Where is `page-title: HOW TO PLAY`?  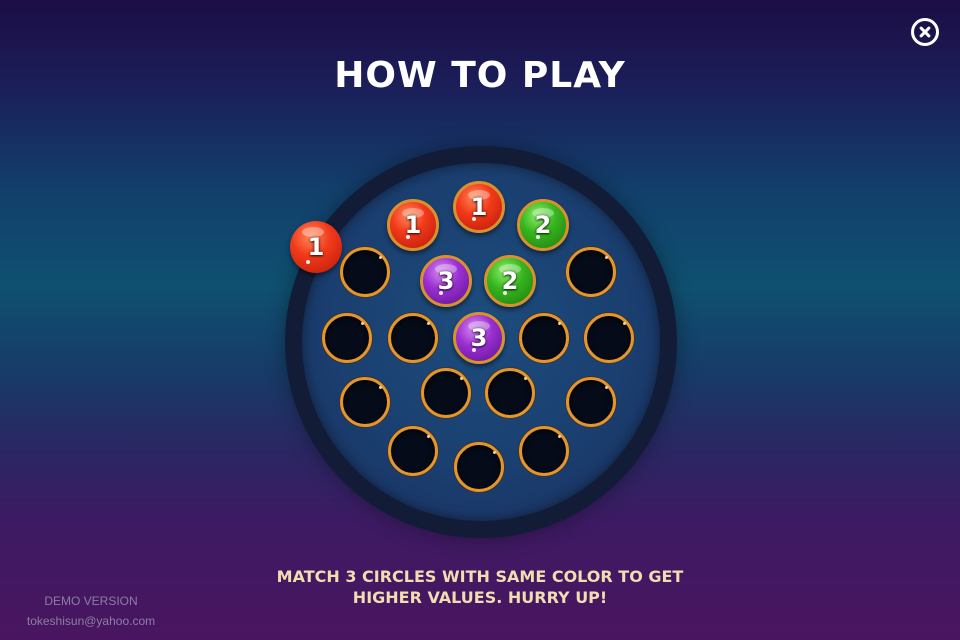
page-title: HOW TO PLAY is located at coordinates (480, 75).